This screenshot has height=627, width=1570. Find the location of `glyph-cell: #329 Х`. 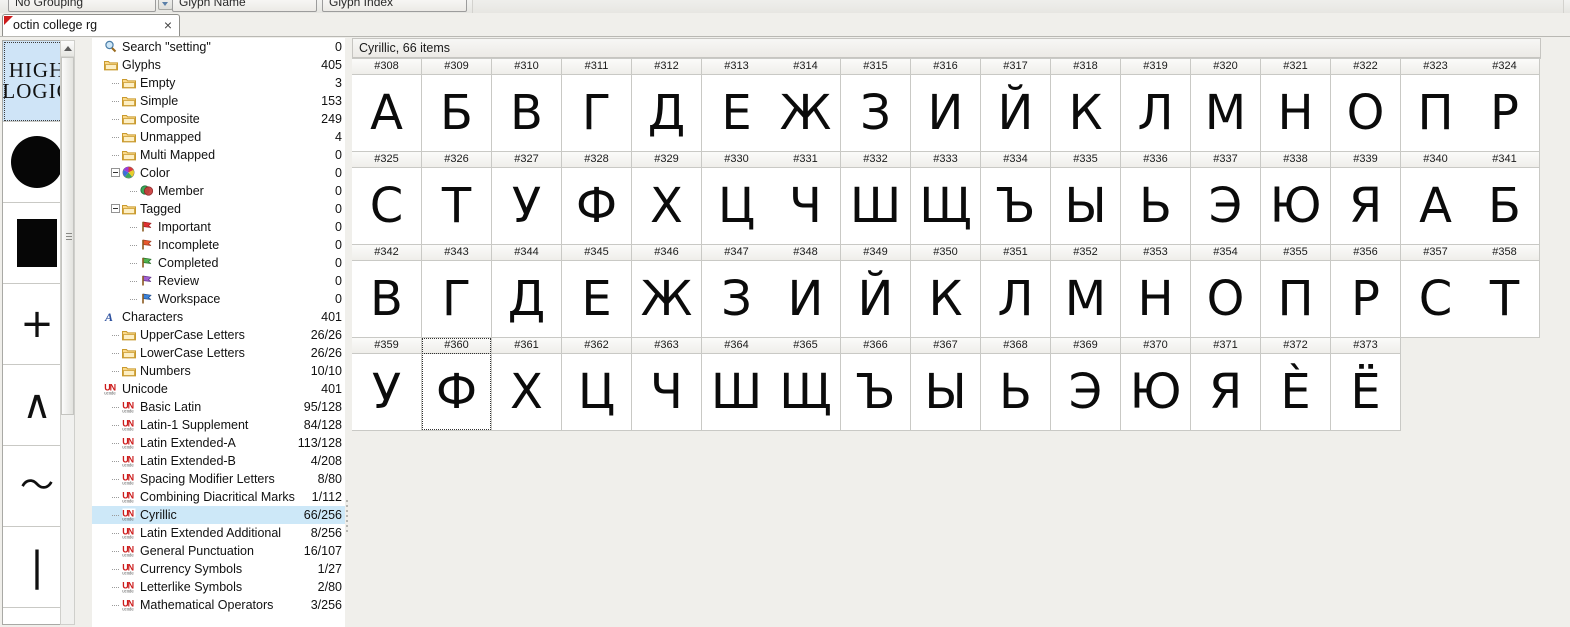

glyph-cell: #329 Х is located at coordinates (667, 198).